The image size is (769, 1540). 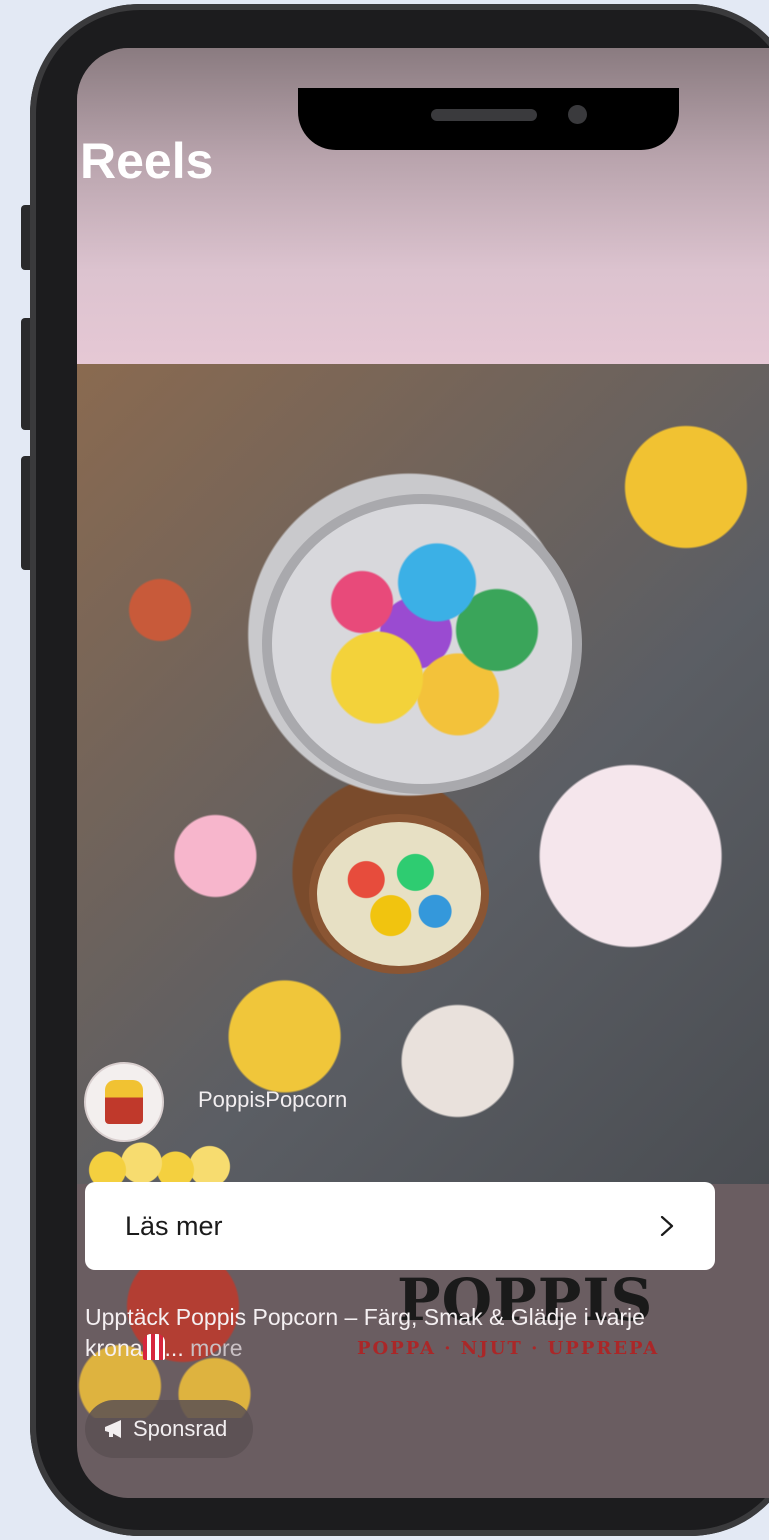 I want to click on speaker-grille, so click(x=484, y=115).